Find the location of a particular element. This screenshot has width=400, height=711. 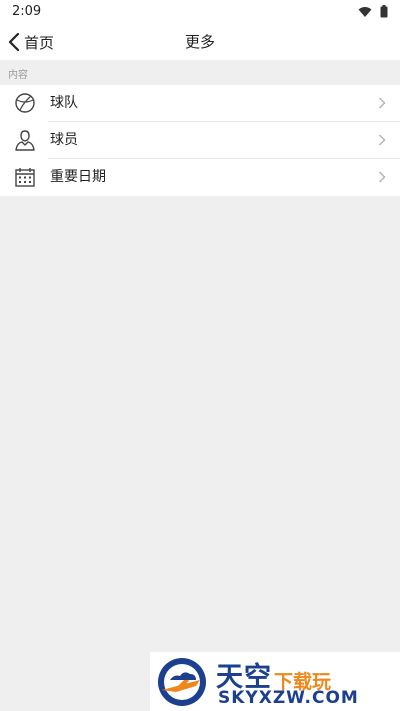

nav-bar: 首页 更多 is located at coordinates (200, 42).